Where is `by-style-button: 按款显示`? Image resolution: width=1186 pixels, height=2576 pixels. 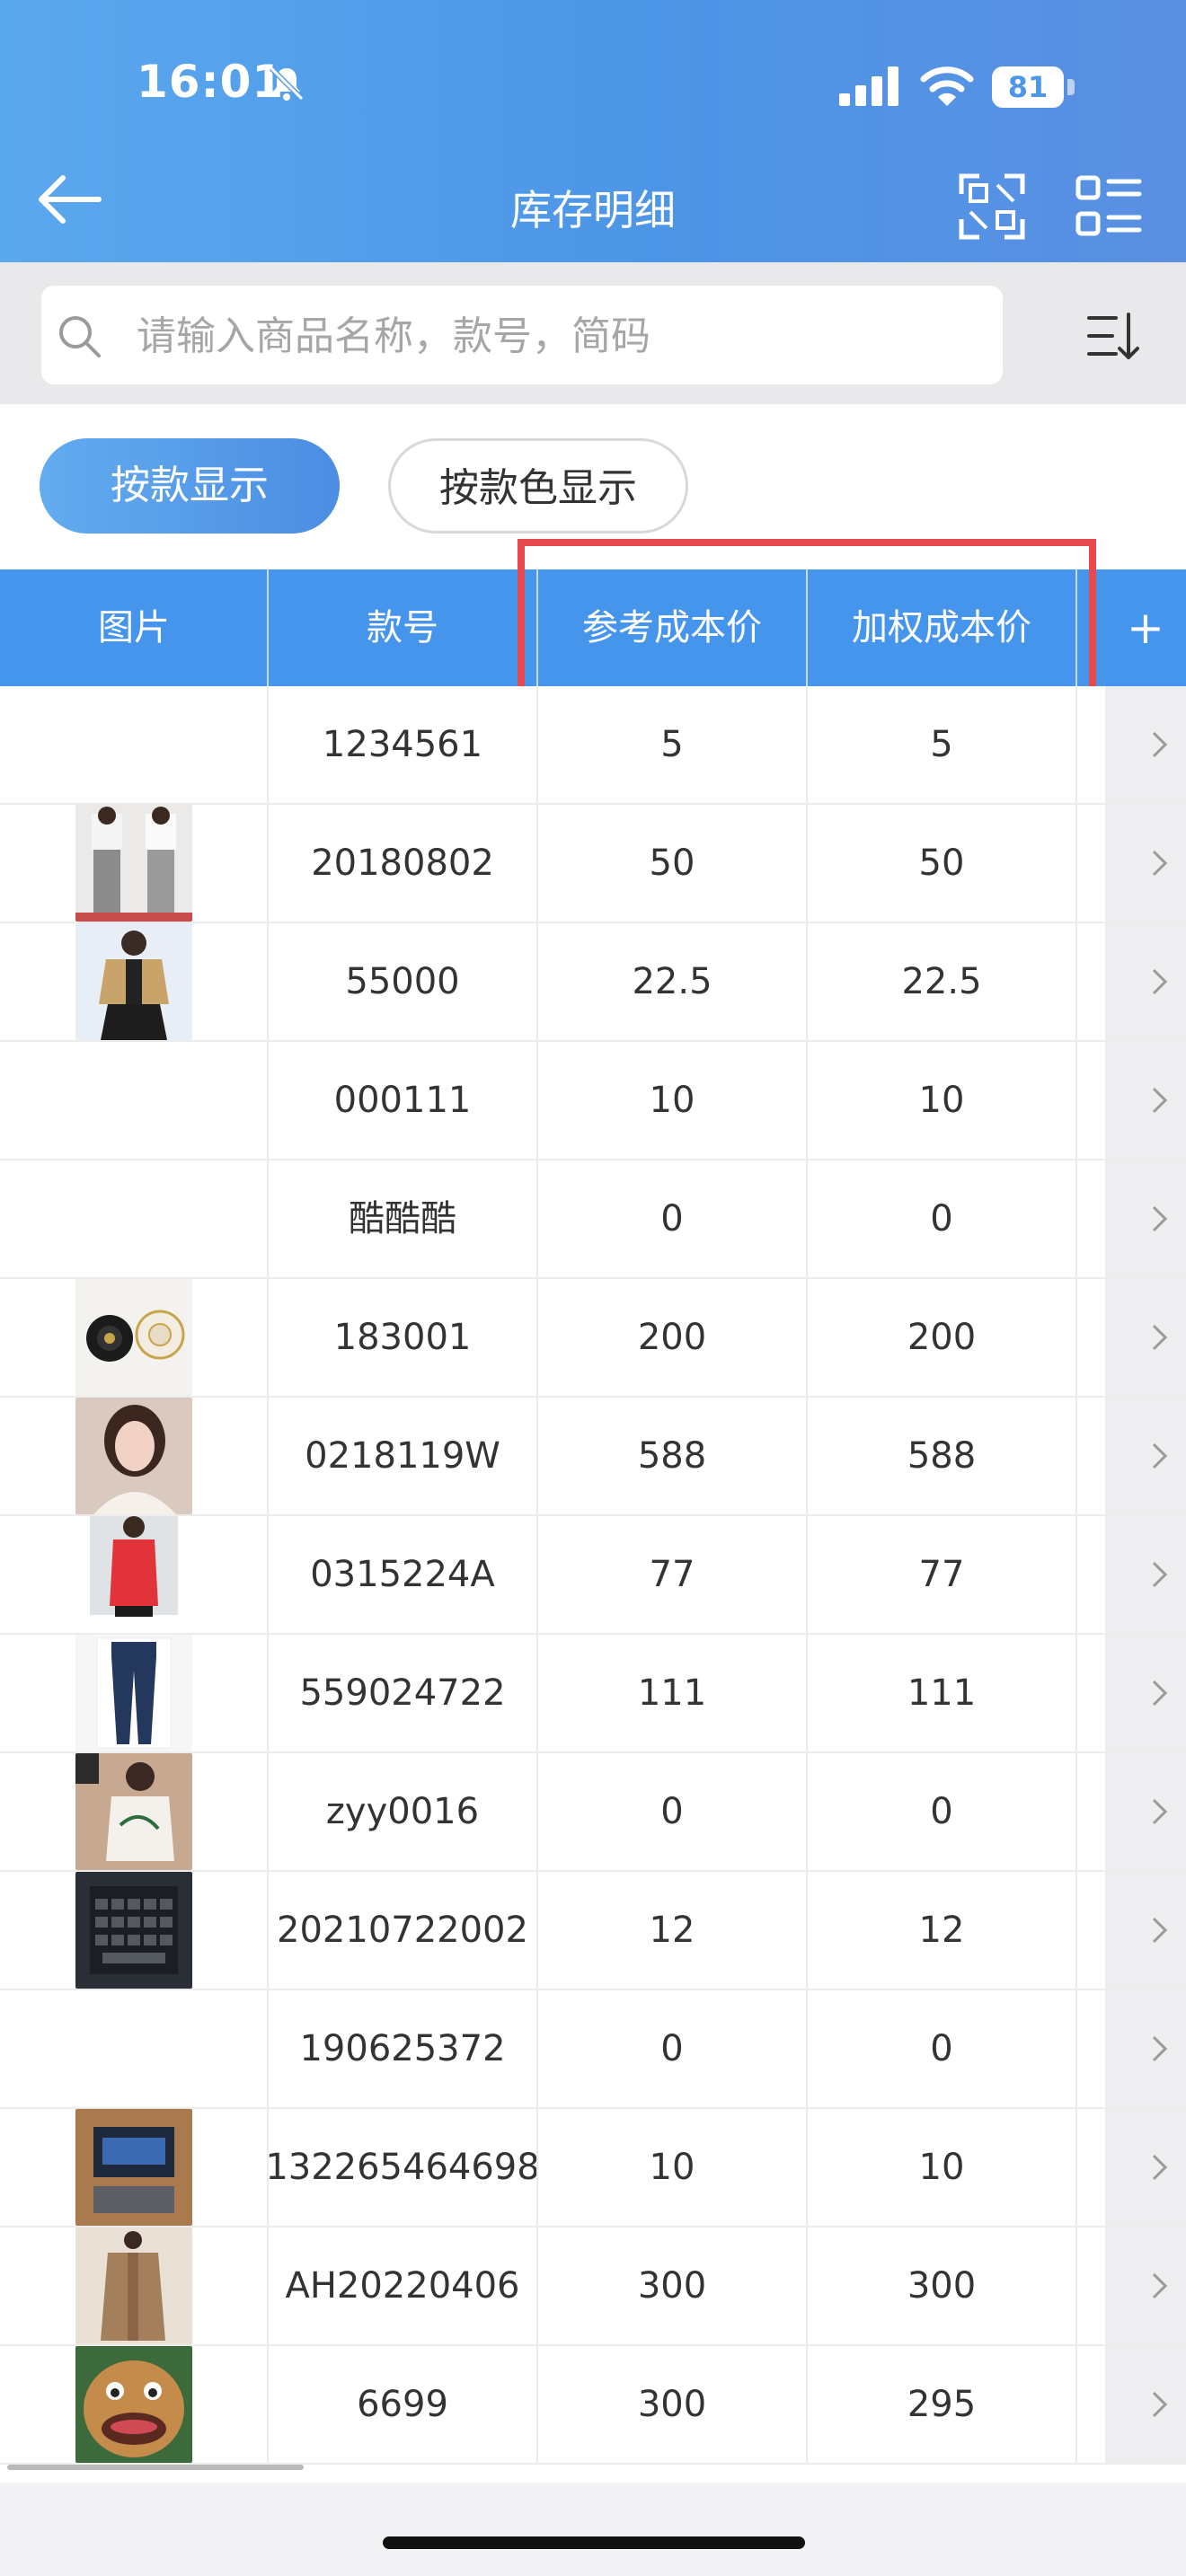 by-style-button: 按款显示 is located at coordinates (190, 486).